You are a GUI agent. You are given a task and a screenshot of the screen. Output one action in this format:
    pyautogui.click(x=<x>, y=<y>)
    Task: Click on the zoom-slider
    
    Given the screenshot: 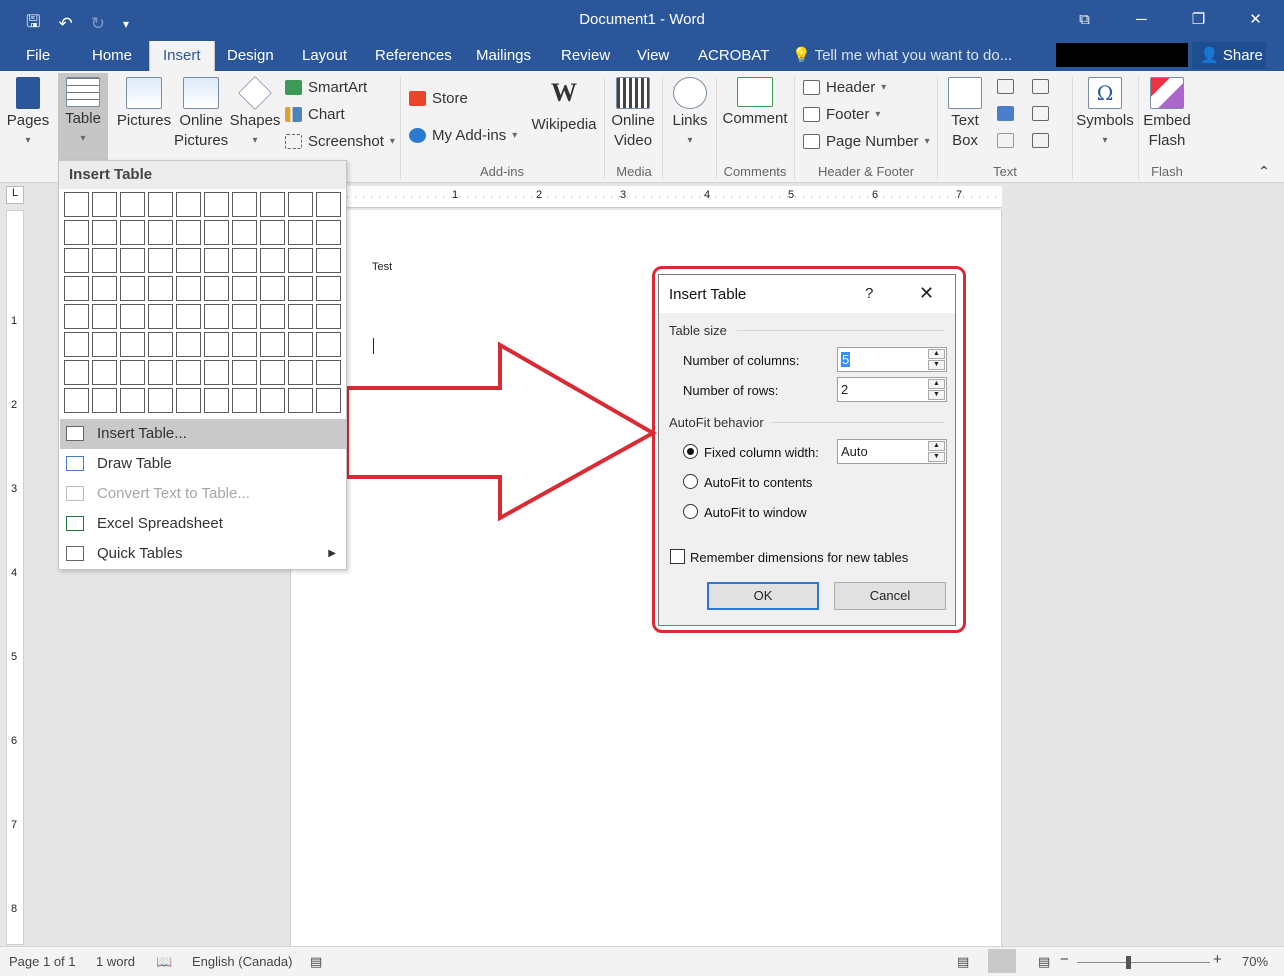 What is the action you would take?
    pyautogui.click(x=1143, y=962)
    